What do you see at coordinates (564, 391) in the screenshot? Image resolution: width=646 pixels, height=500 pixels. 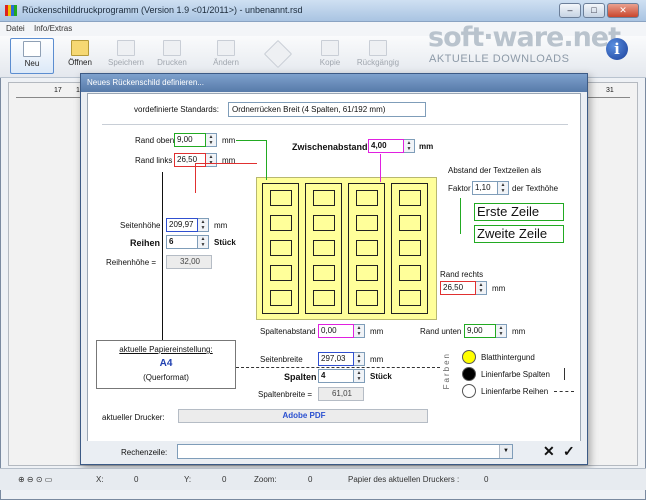 I see `row-line-sample` at bounding box center [564, 391].